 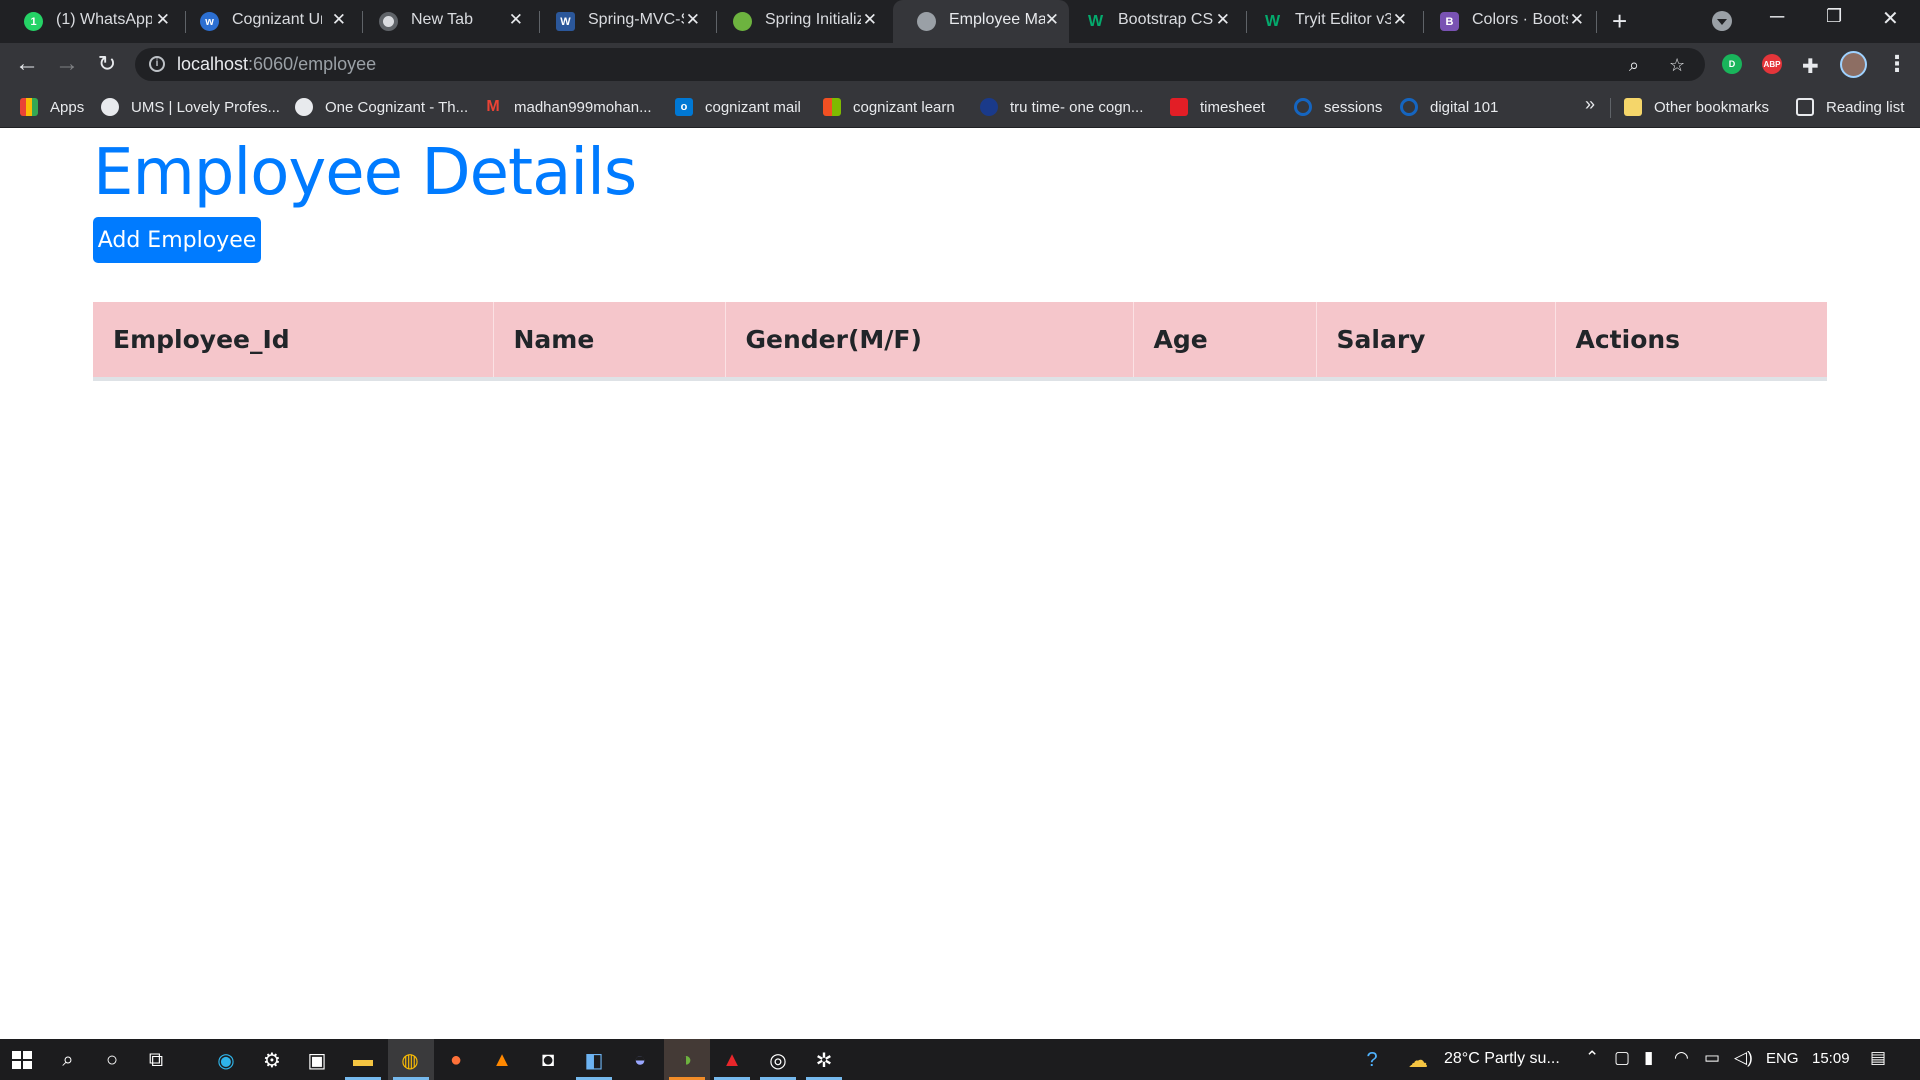 What do you see at coordinates (904, 107) in the screenshot?
I see `bookmark-label: cognizant learn` at bounding box center [904, 107].